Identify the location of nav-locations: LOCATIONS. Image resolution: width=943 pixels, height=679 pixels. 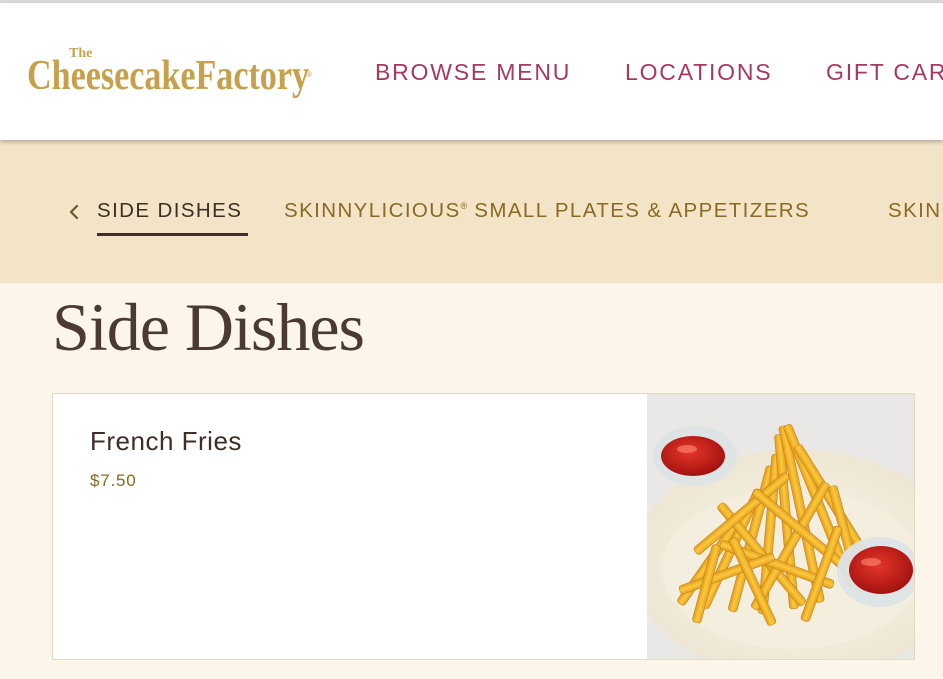
(698, 72).